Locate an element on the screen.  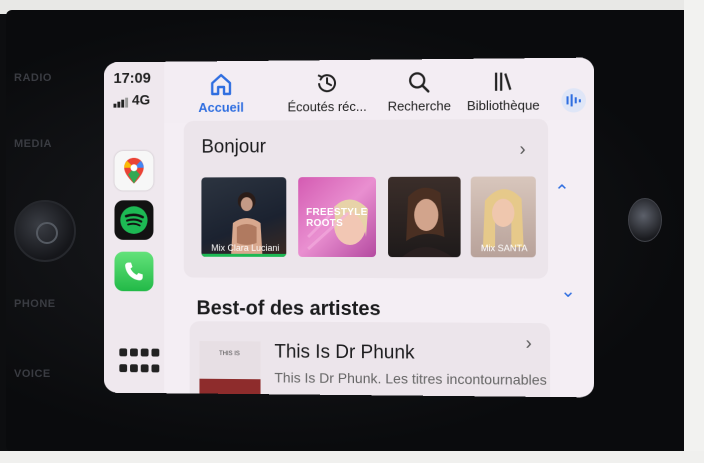
tile-progress-bar is located at coordinates (244, 255).